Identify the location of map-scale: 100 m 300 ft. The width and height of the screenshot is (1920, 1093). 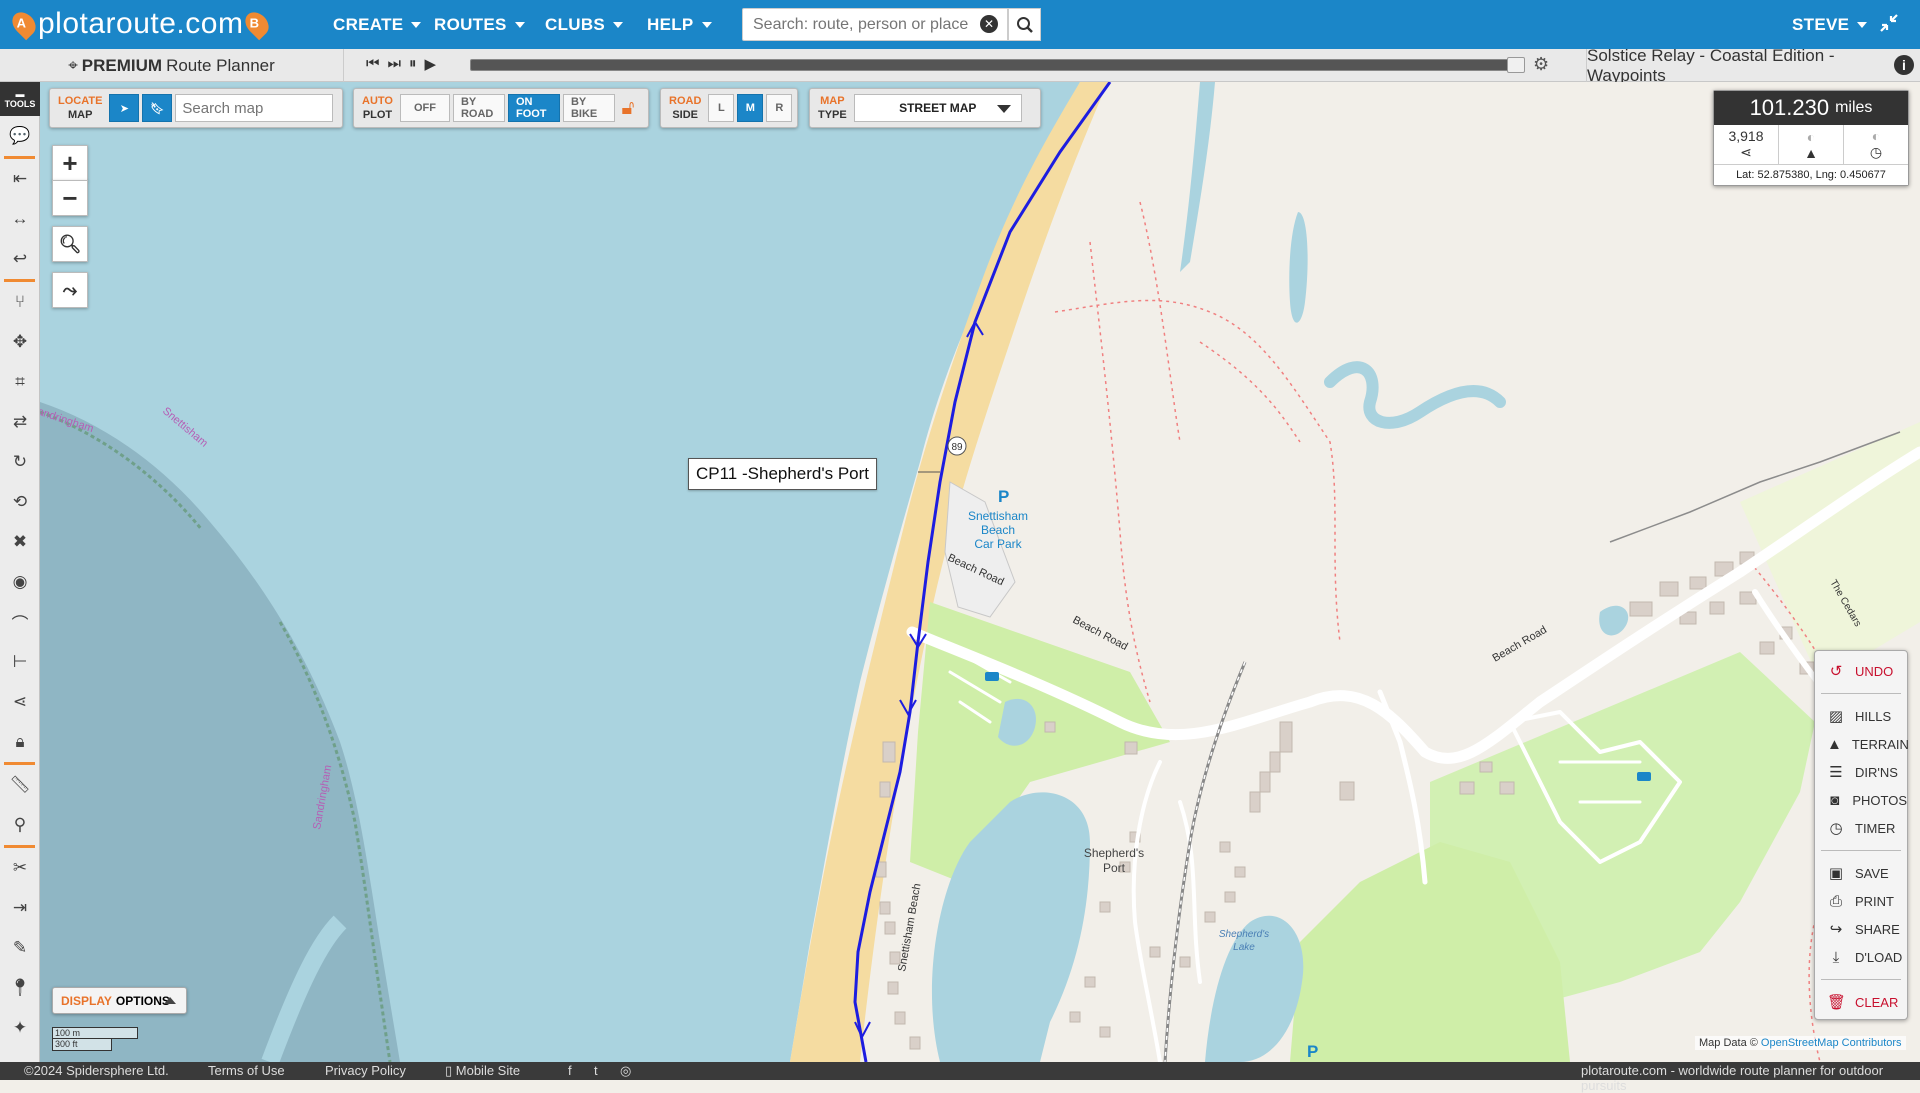
(95, 1039).